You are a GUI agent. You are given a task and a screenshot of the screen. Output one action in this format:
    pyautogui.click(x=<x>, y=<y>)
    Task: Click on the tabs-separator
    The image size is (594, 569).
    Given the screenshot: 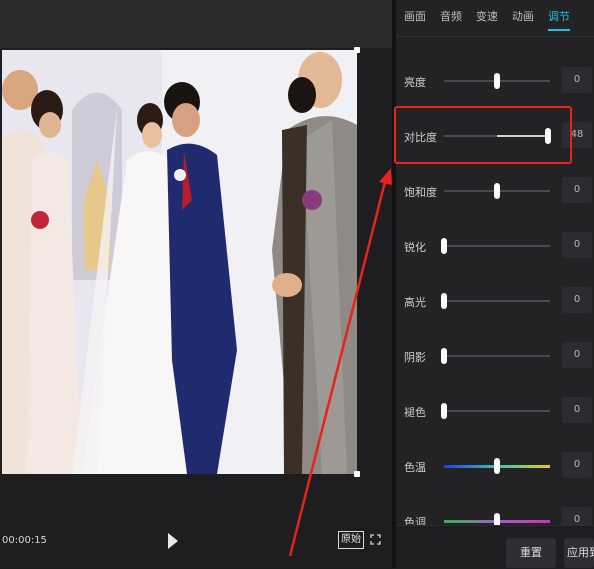 What is the action you would take?
    pyautogui.click(x=495, y=36)
    